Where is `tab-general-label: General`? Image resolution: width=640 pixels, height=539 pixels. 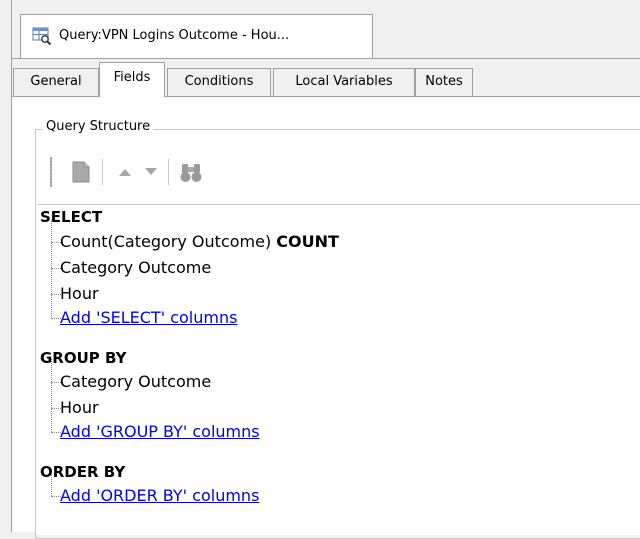 tab-general-label: General is located at coordinates (56, 81).